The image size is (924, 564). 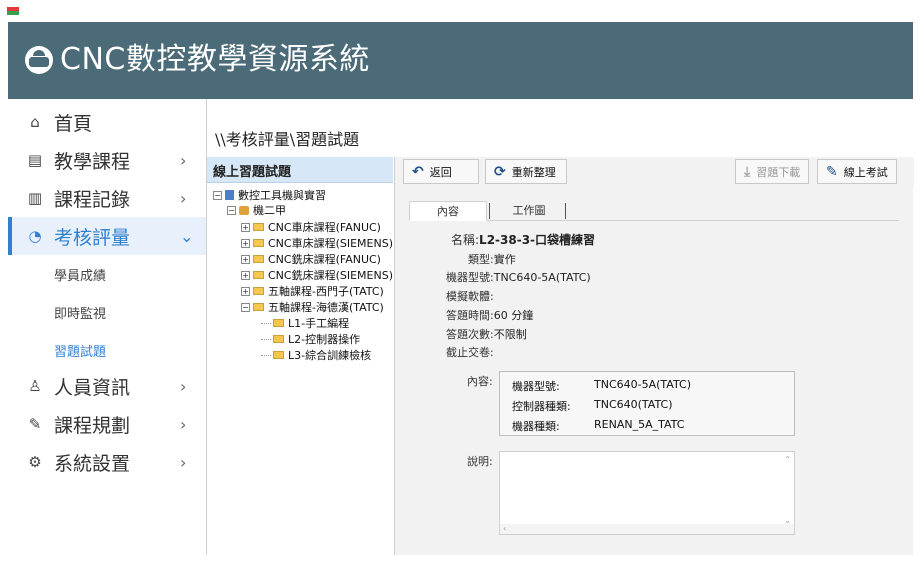 What do you see at coordinates (35, 236) in the screenshot?
I see `pie-chart-icon: ◔` at bounding box center [35, 236].